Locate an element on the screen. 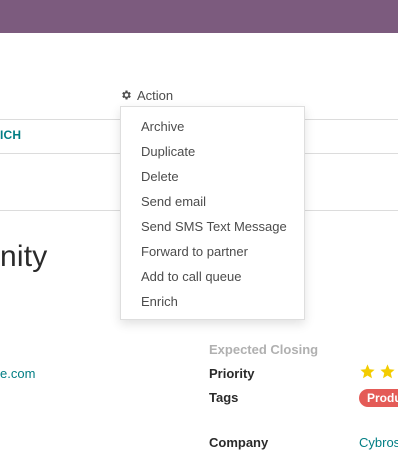  menu-item-enrich: Enrich is located at coordinates (212, 301).